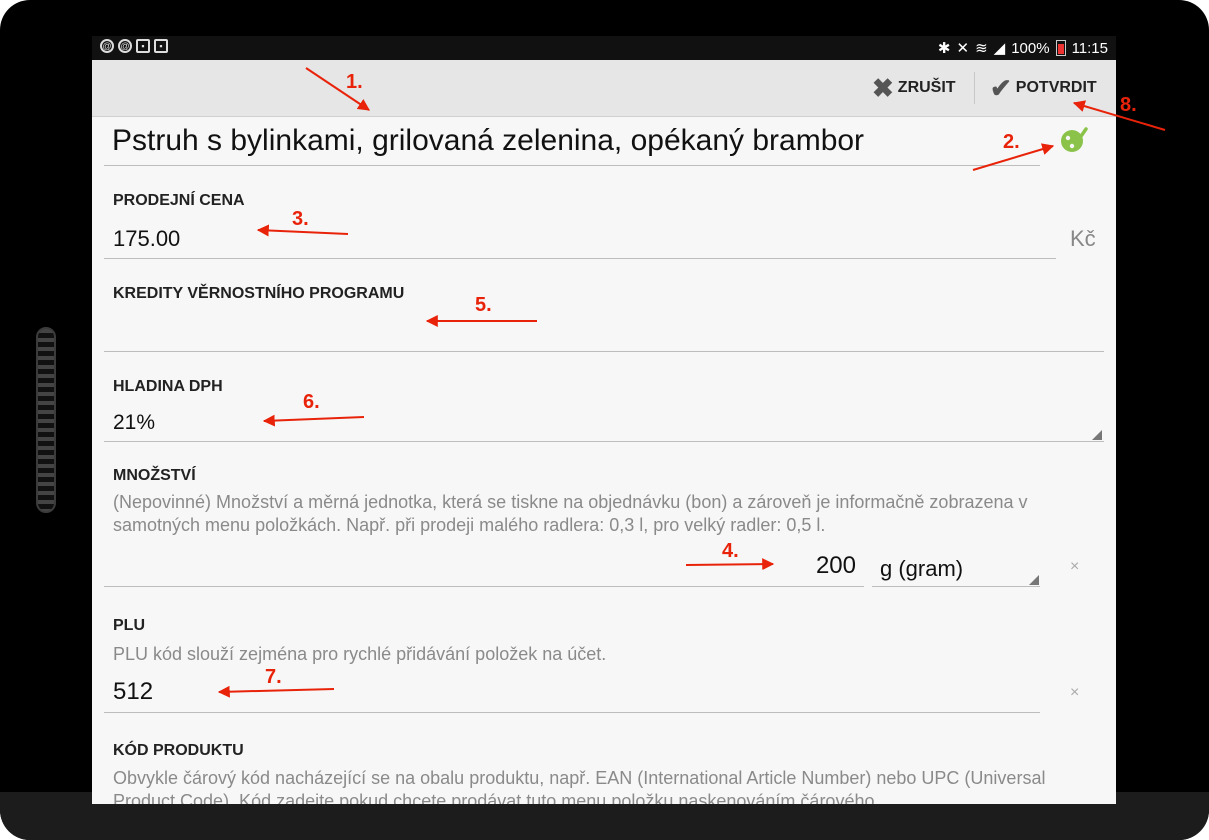  I want to click on quantity-label: MNOŽSTVÍ, so click(154, 475).